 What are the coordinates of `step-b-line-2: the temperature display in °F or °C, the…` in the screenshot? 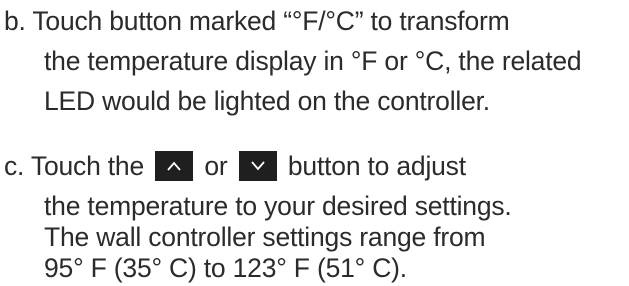 It's located at (313, 61).